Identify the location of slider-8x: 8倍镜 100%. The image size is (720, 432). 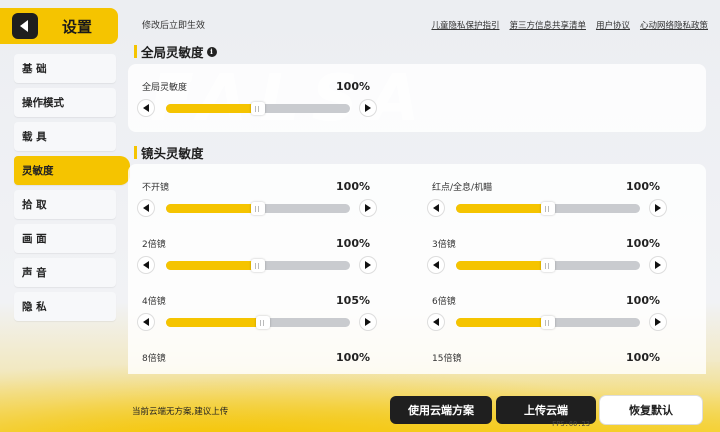
(256, 357).